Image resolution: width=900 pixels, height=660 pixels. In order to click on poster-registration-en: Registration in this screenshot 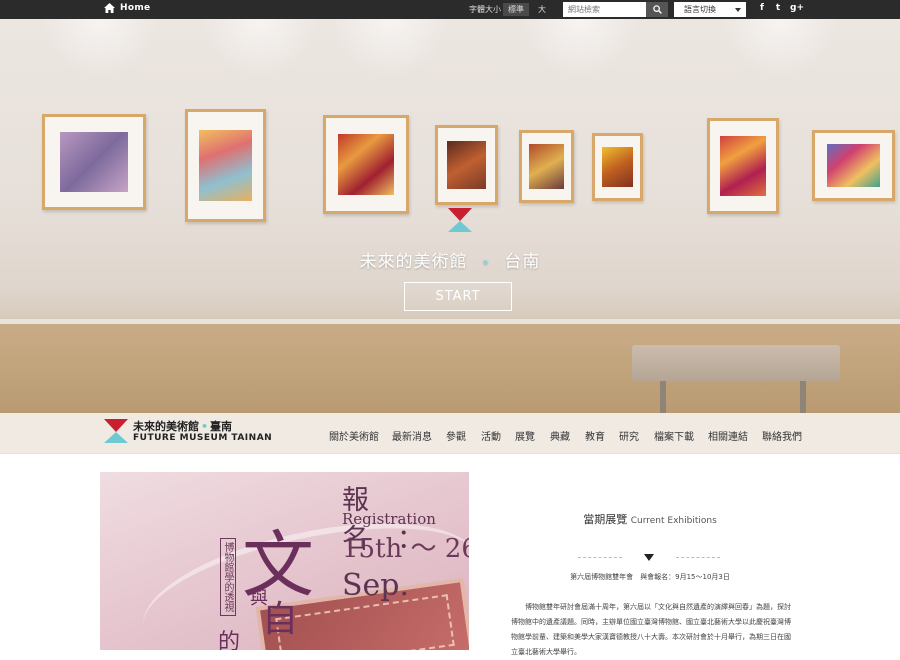, I will do `click(389, 519)`.